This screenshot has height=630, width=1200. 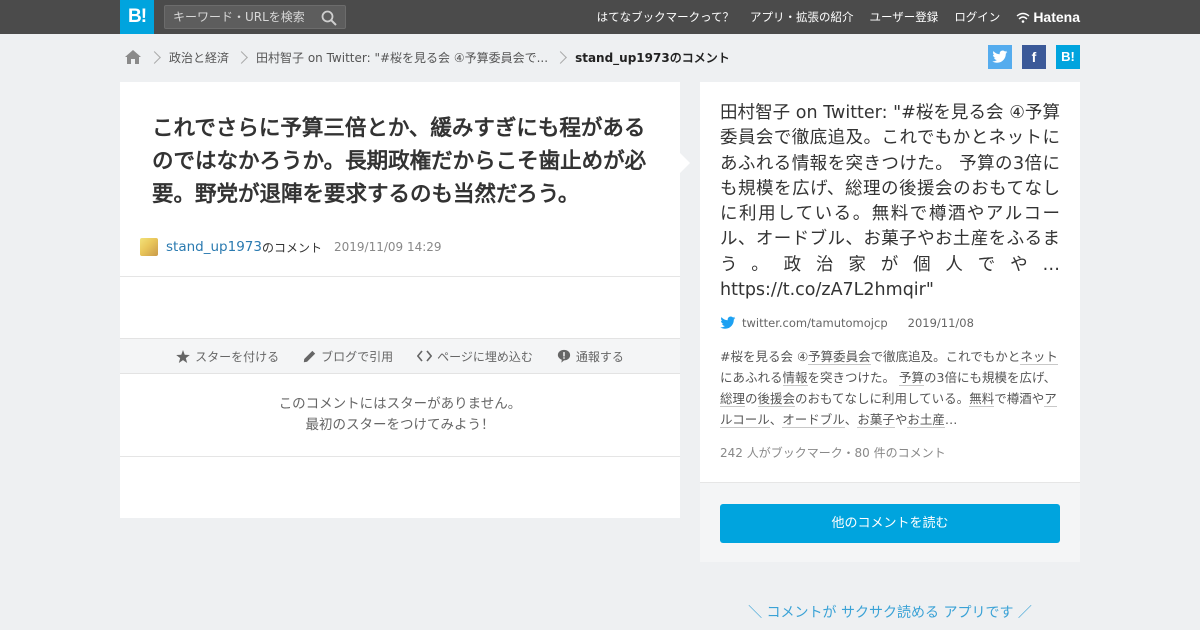 I want to click on search-icon, so click(x=329, y=18).